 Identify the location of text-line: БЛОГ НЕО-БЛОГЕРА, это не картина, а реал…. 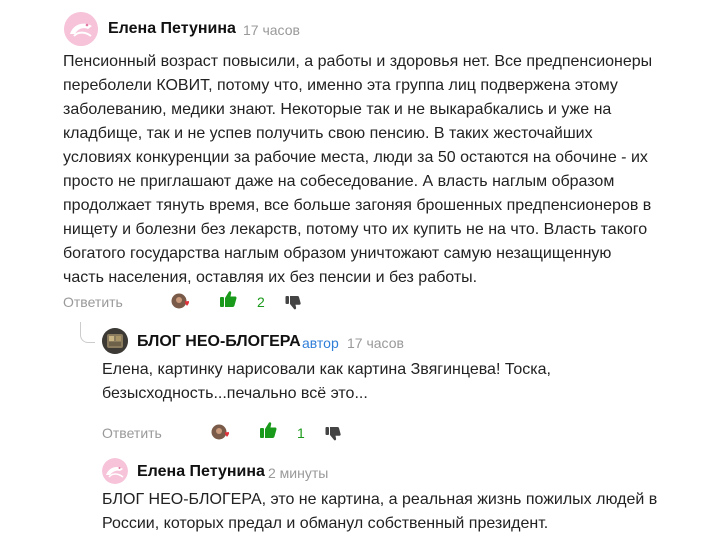
(380, 499).